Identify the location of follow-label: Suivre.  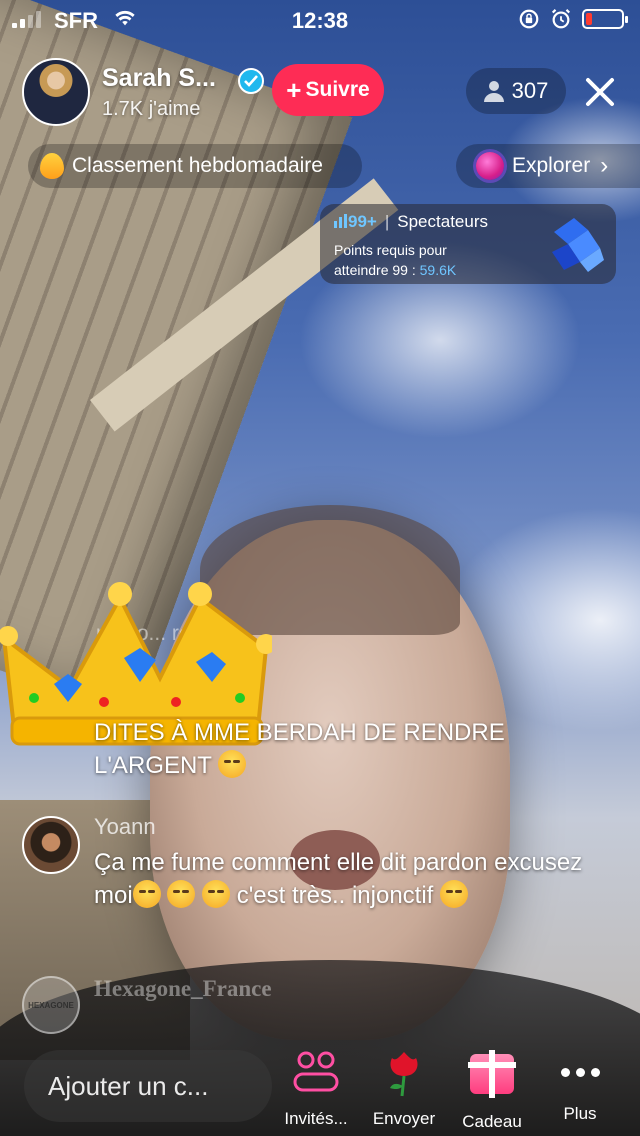
(337, 89).